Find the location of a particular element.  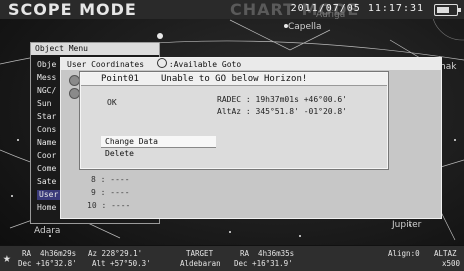

sky-label-capella: Capella is located at coordinates (305, 27).